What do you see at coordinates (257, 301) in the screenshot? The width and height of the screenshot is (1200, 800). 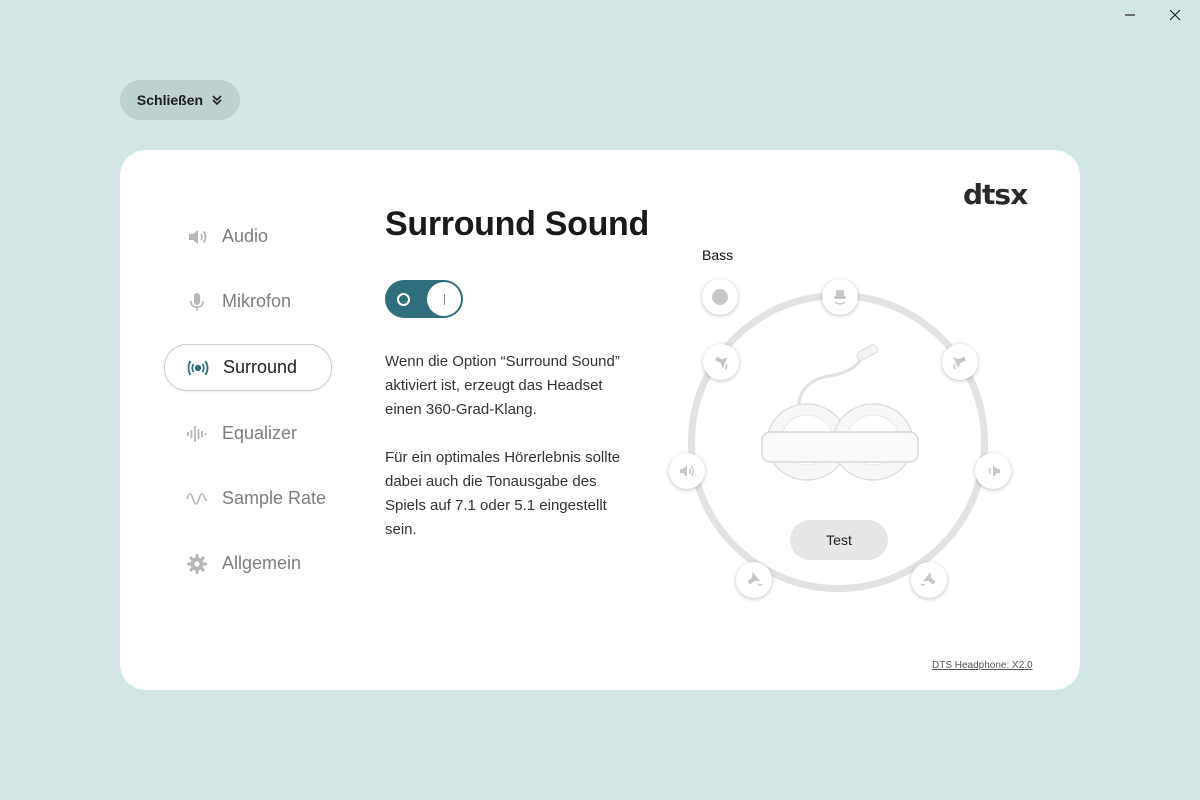 I see `sidebar-item-label: Mikrofon` at bounding box center [257, 301].